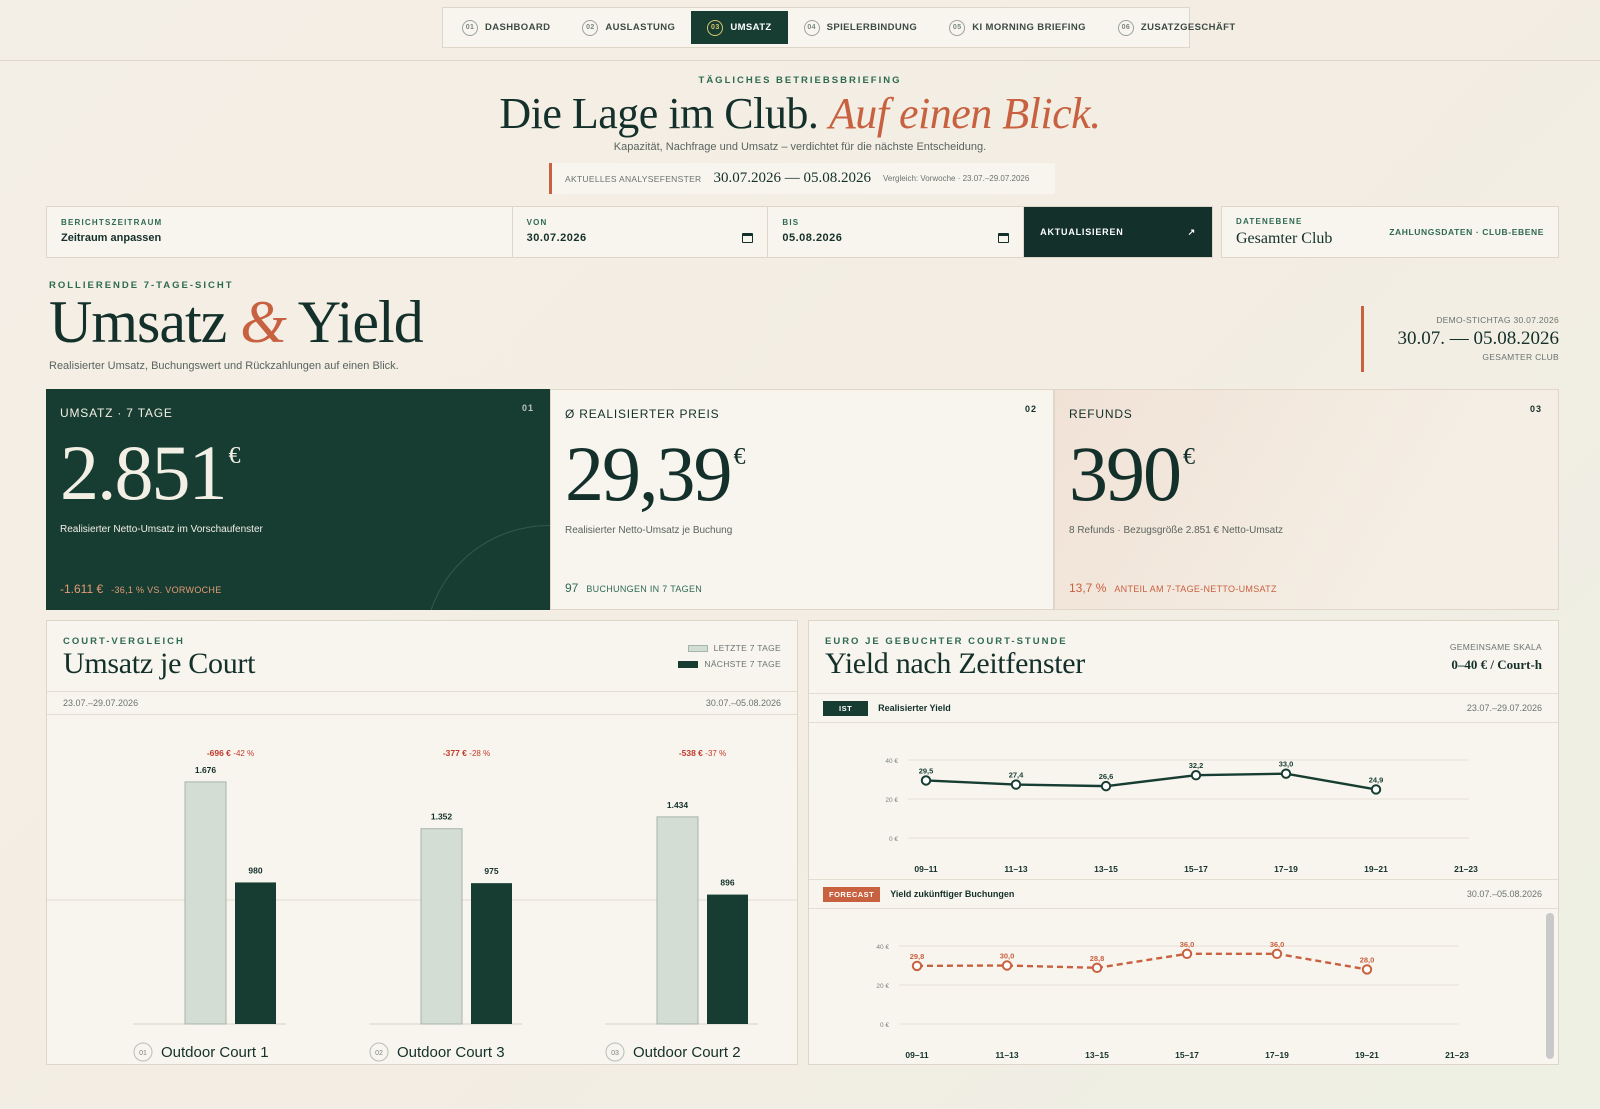 The width and height of the screenshot is (1600, 1109). I want to click on nav-tab-ki-morning-briefing: 05 KI MORNING BRIEFING, so click(1017, 27).